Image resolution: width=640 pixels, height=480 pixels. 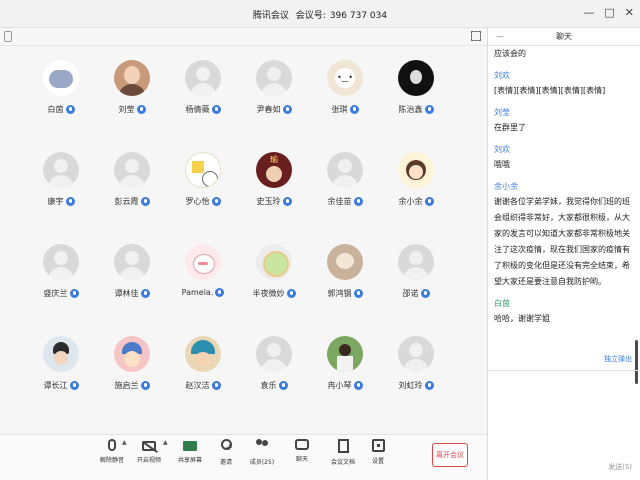 What do you see at coordinates (377, 461) in the screenshot?
I see `settings-label: 设置` at bounding box center [377, 461].